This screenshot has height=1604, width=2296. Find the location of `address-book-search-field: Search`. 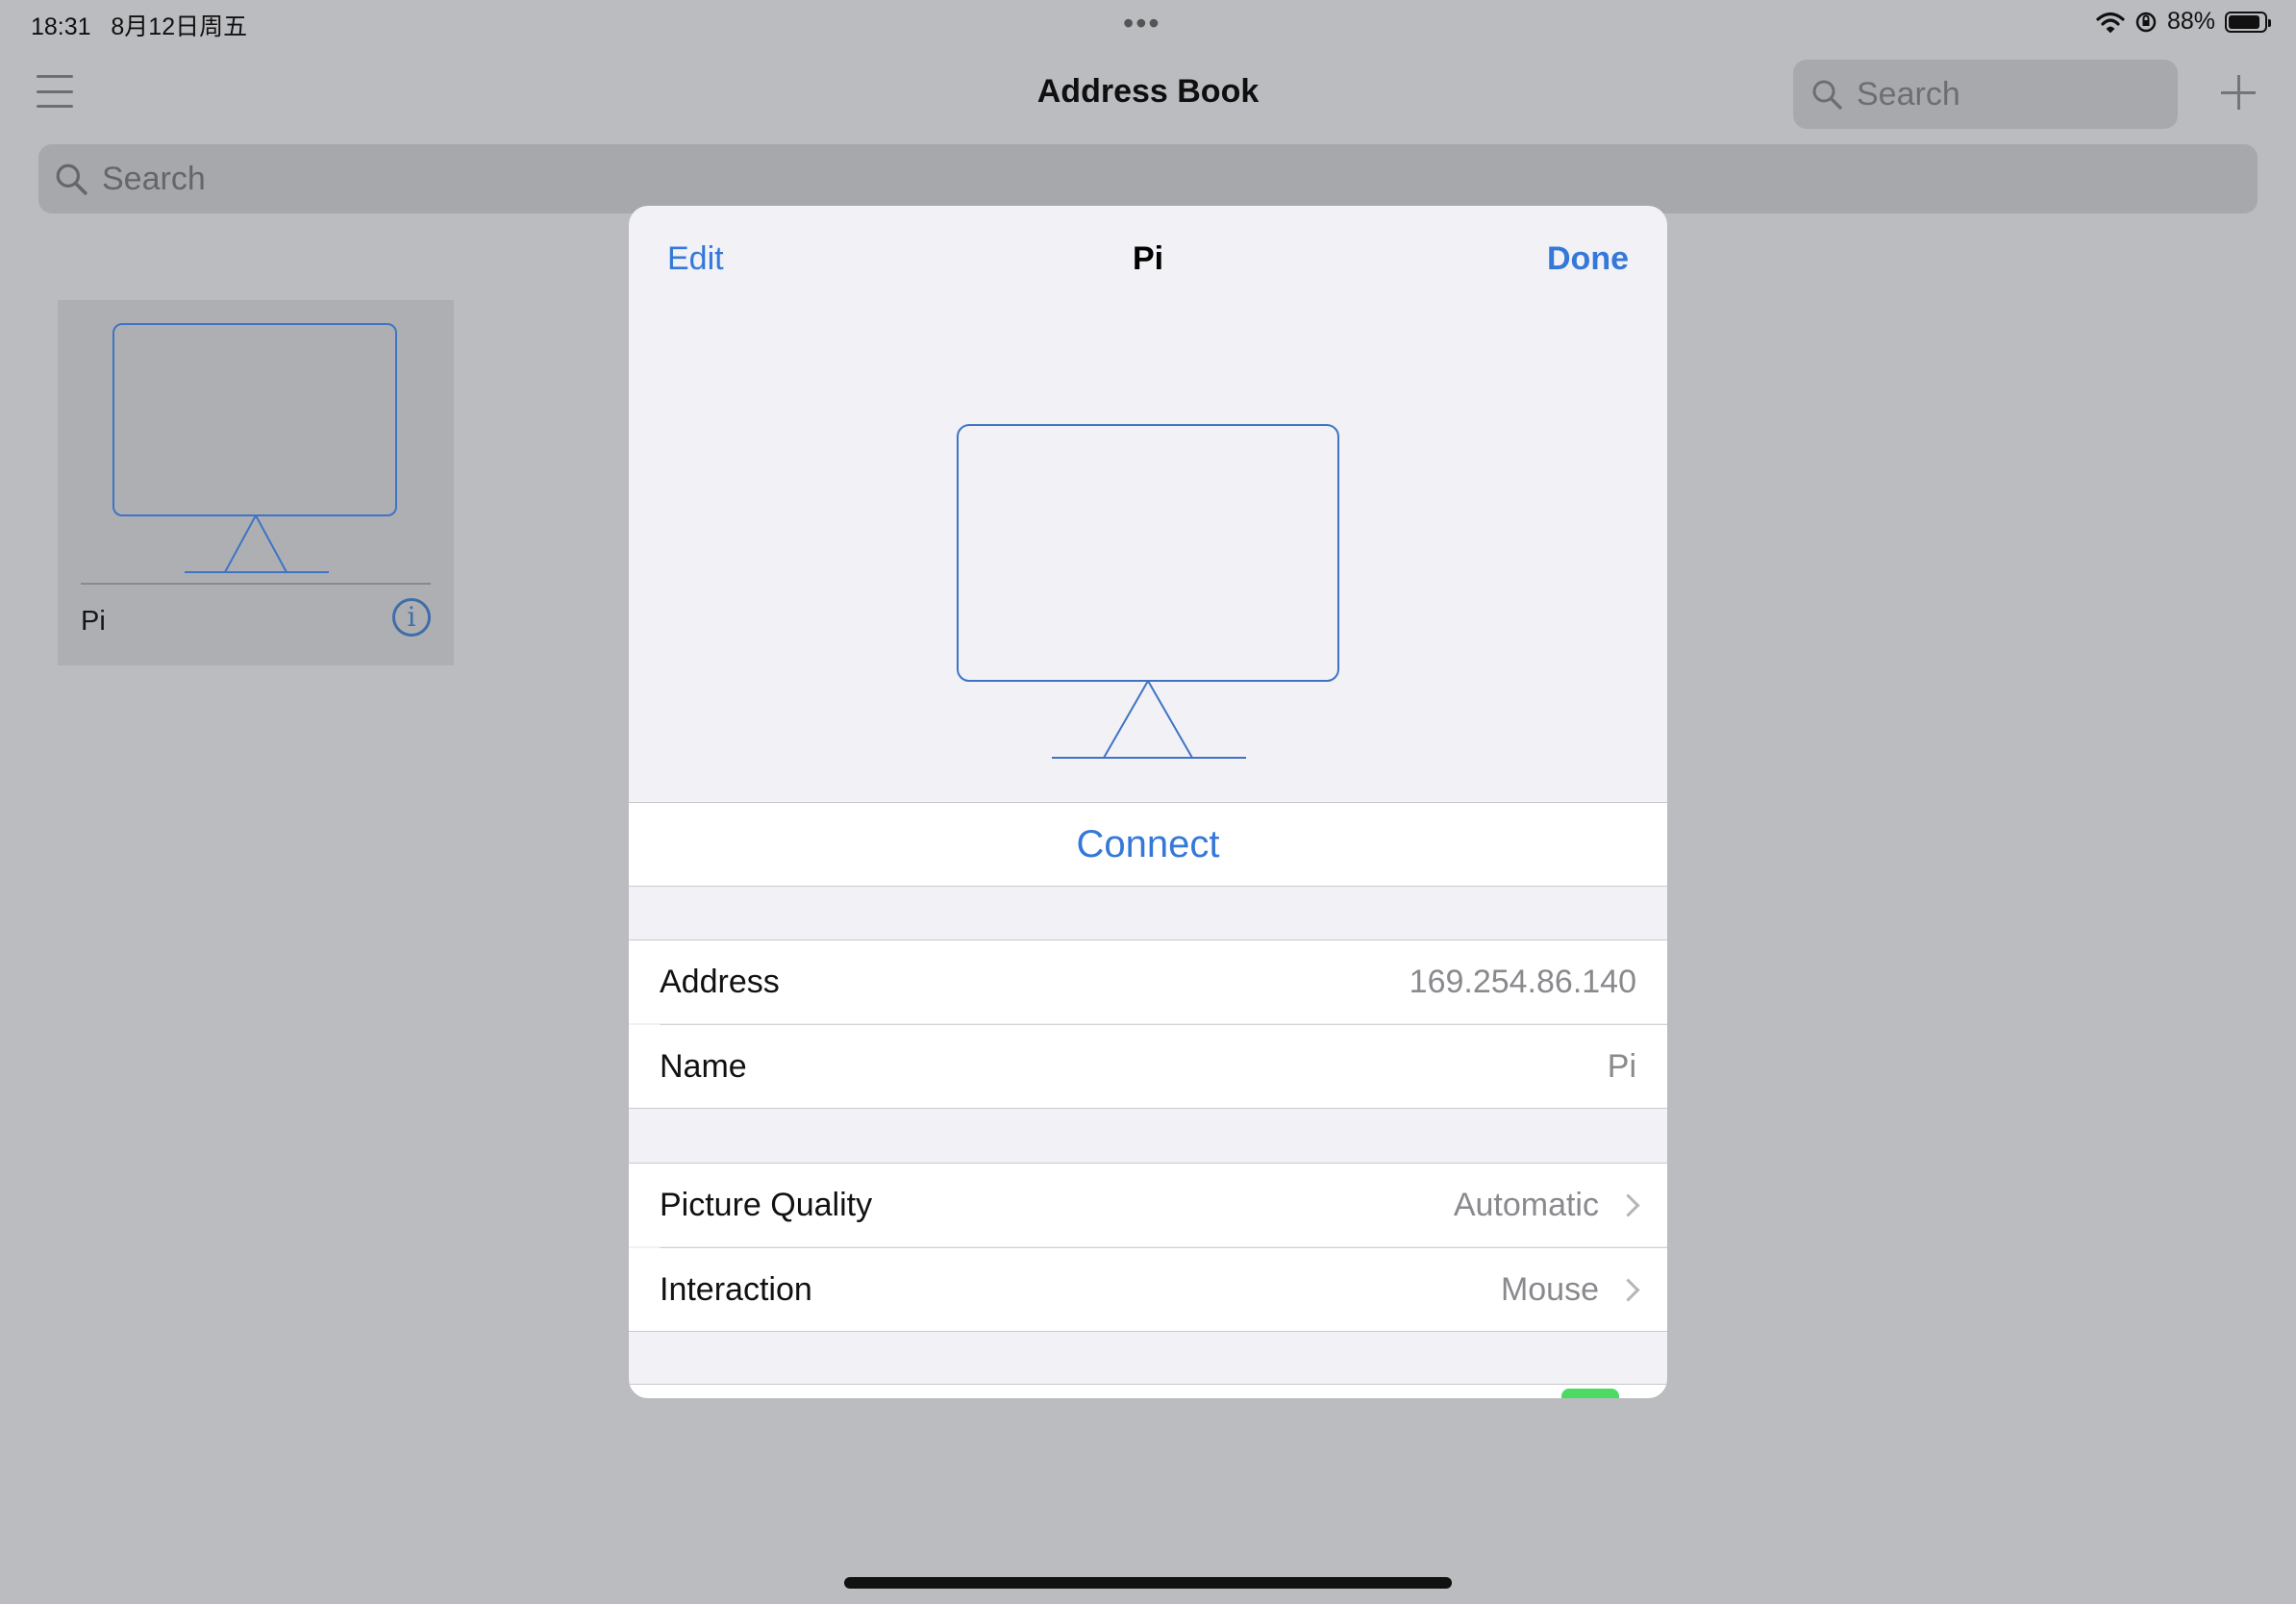

address-book-search-field: Search is located at coordinates (1148, 178).